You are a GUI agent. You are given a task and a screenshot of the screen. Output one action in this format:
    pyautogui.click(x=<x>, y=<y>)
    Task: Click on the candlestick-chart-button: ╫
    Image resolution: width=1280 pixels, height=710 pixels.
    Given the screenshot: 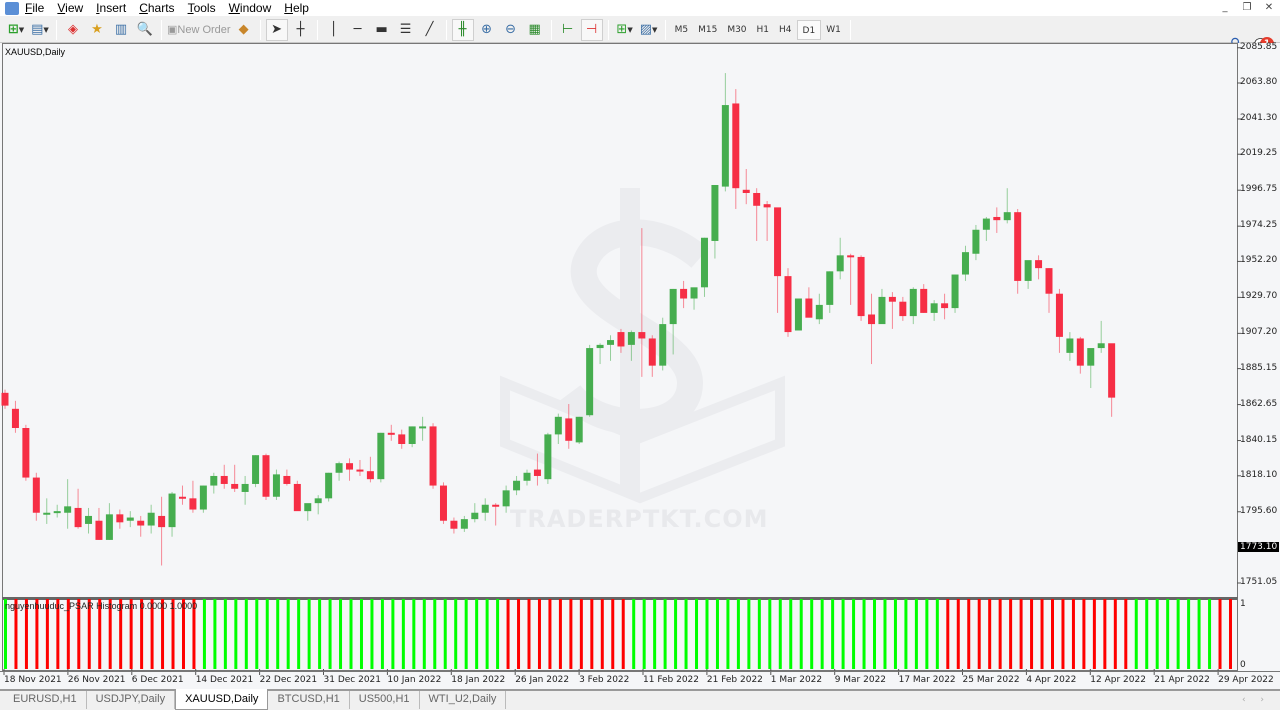 What is the action you would take?
    pyautogui.click(x=462, y=29)
    